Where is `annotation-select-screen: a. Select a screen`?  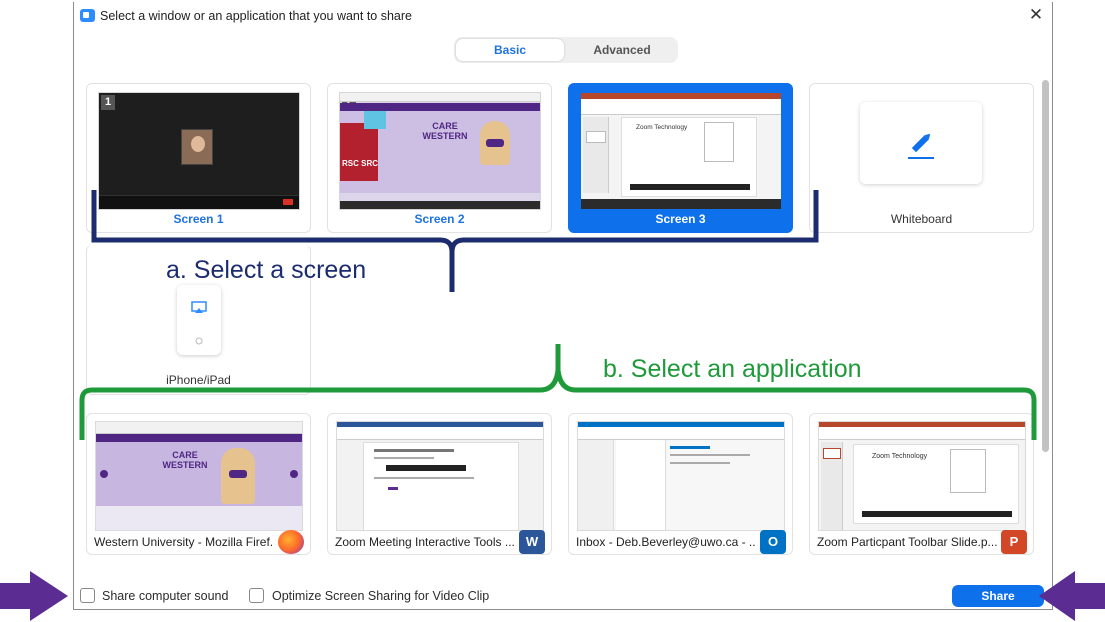 annotation-select-screen: a. Select a screen is located at coordinates (266, 270).